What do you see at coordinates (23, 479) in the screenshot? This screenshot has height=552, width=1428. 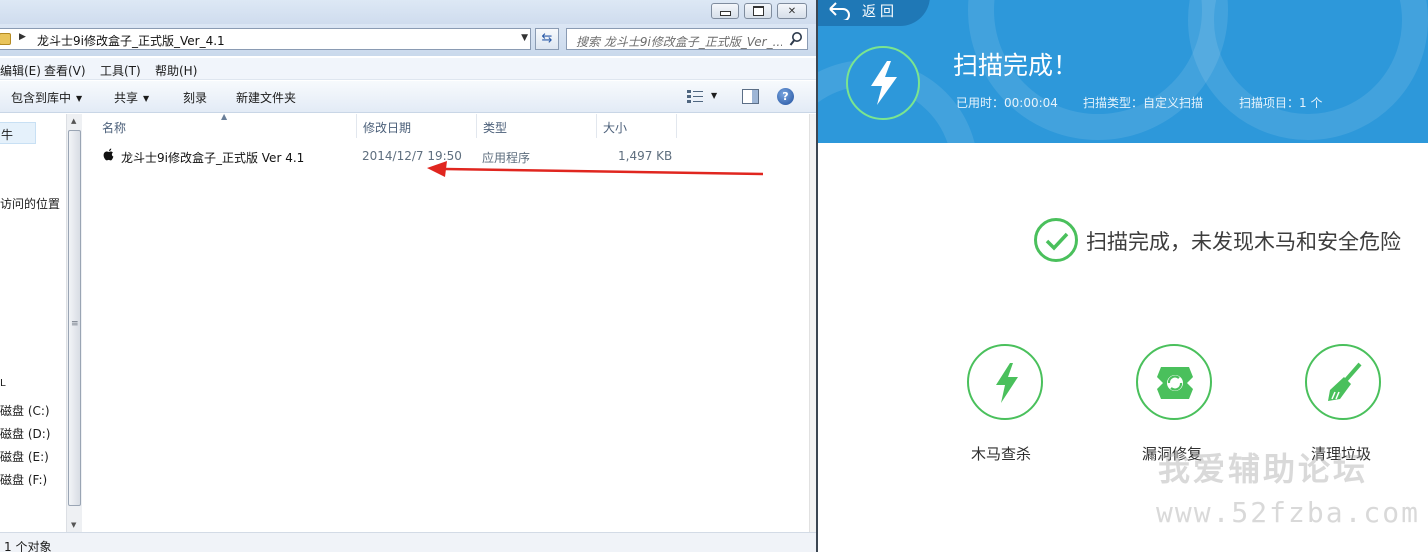 I see `nav-item-drive-f: 磁盘 (F:)` at bounding box center [23, 479].